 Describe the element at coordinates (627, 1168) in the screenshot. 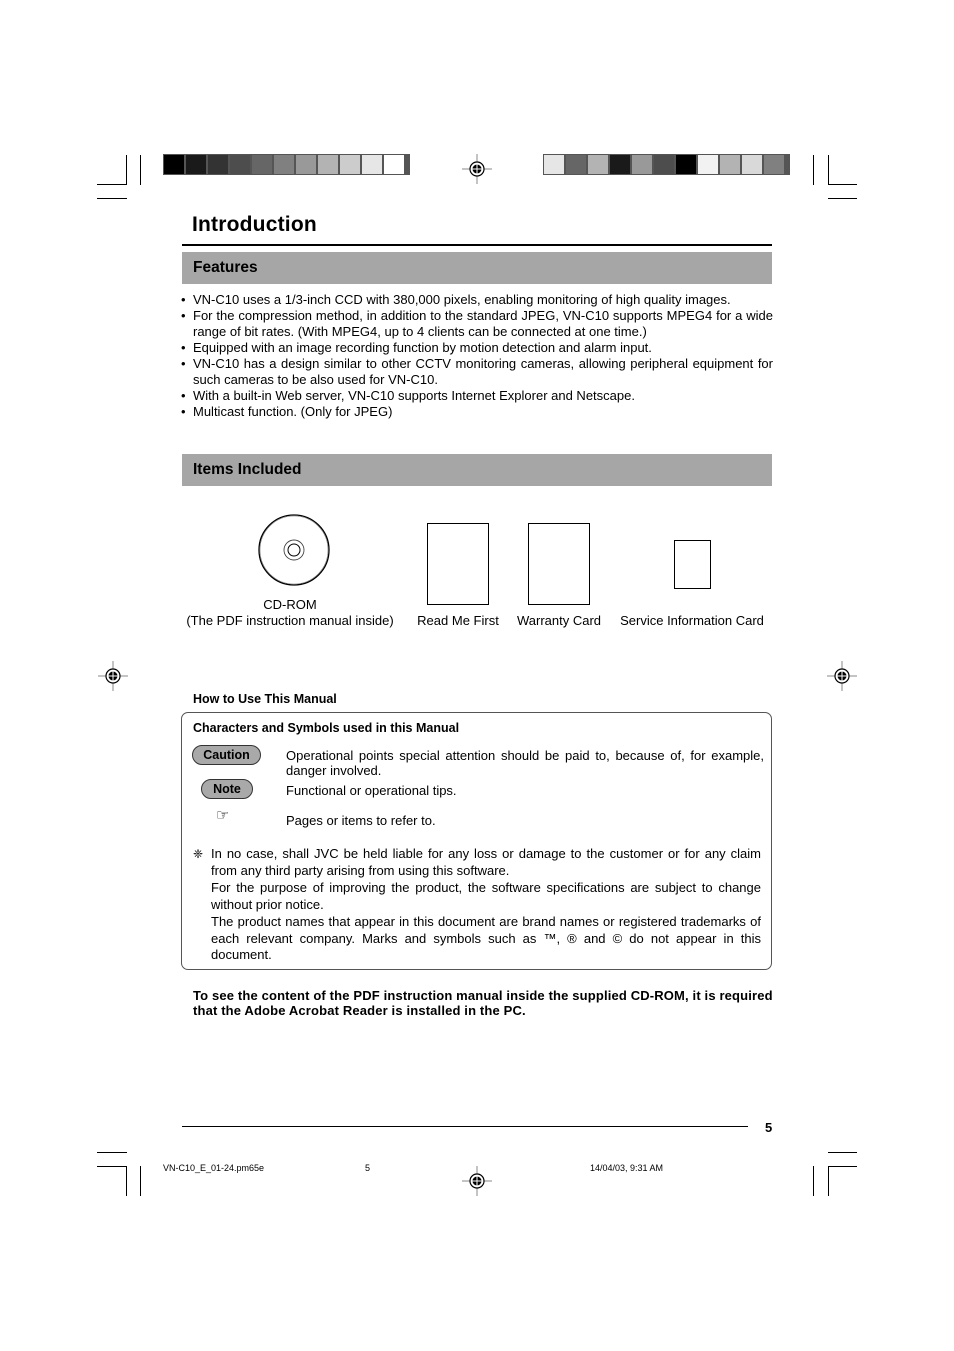

I see `slug-date: 14/04/03, 9:31 AM` at that location.